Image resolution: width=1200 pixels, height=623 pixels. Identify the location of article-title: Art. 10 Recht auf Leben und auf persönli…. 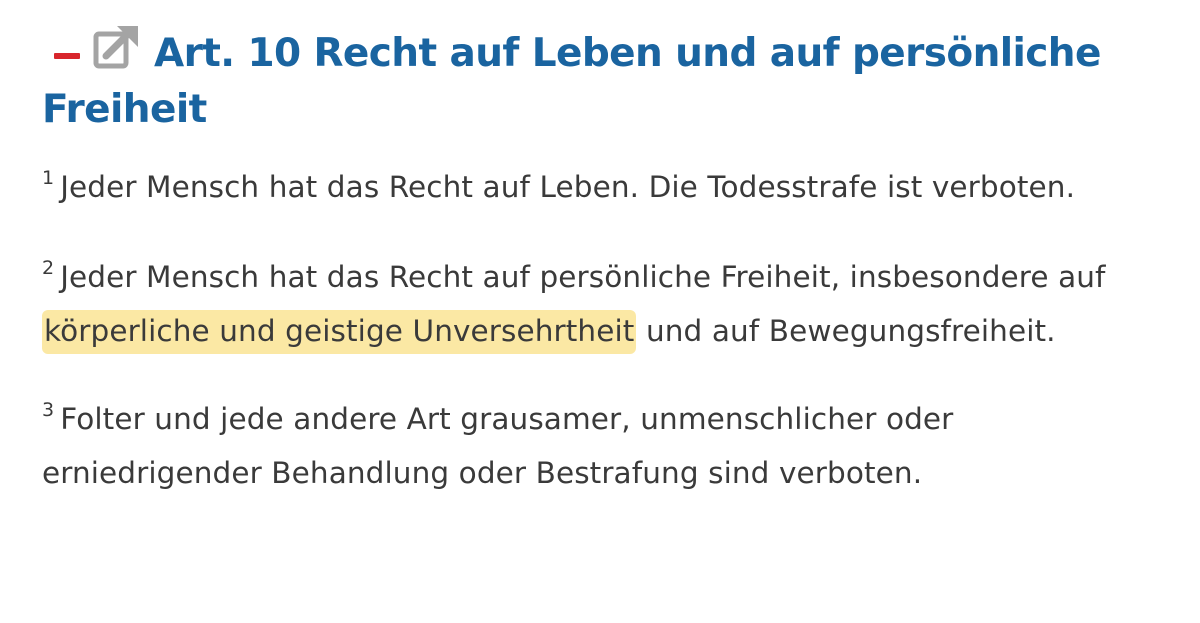
(571, 81).